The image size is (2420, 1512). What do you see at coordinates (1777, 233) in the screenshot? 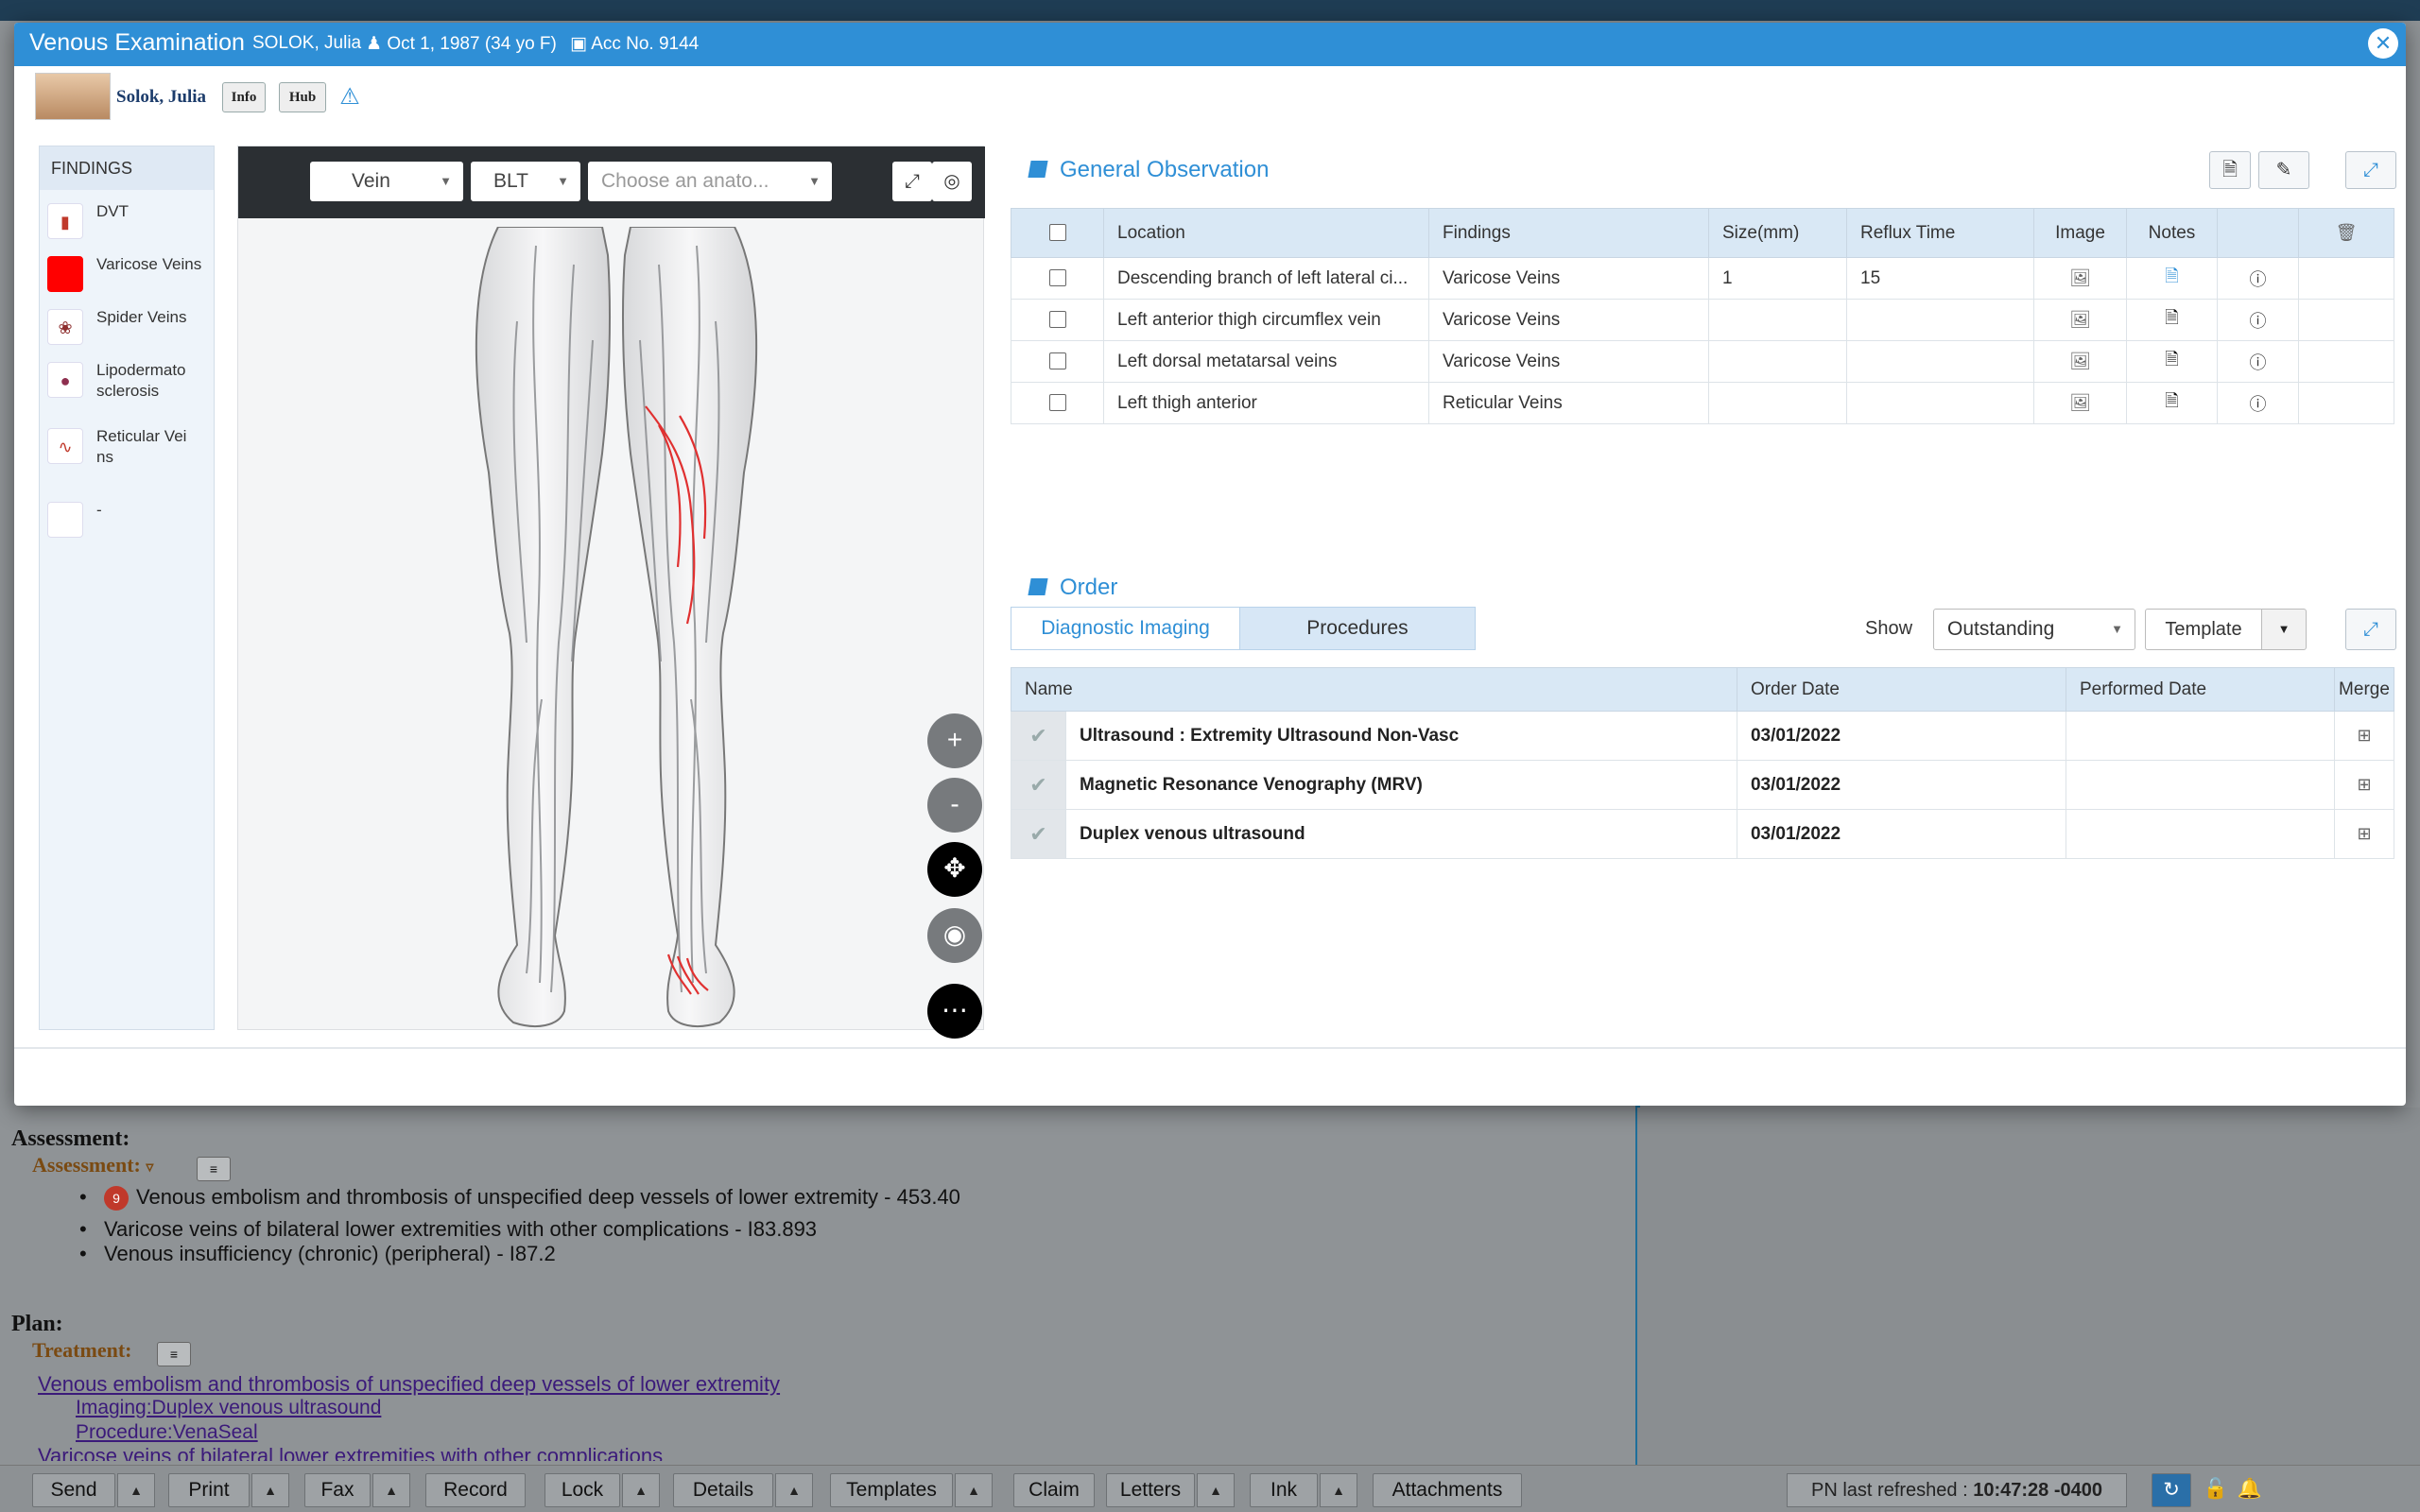
I see `column-header: Size(mm)` at bounding box center [1777, 233].